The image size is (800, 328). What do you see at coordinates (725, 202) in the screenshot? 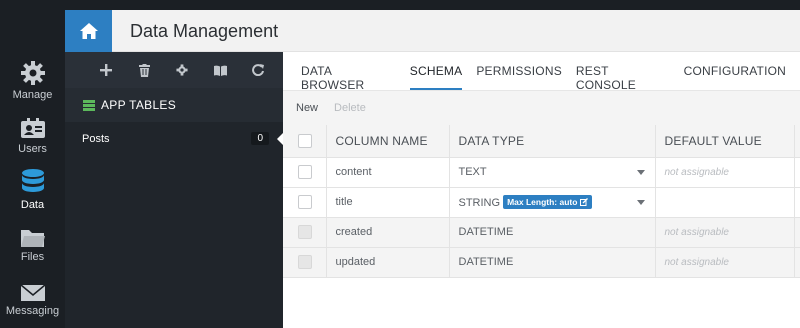
I see `default-value-cell` at bounding box center [725, 202].